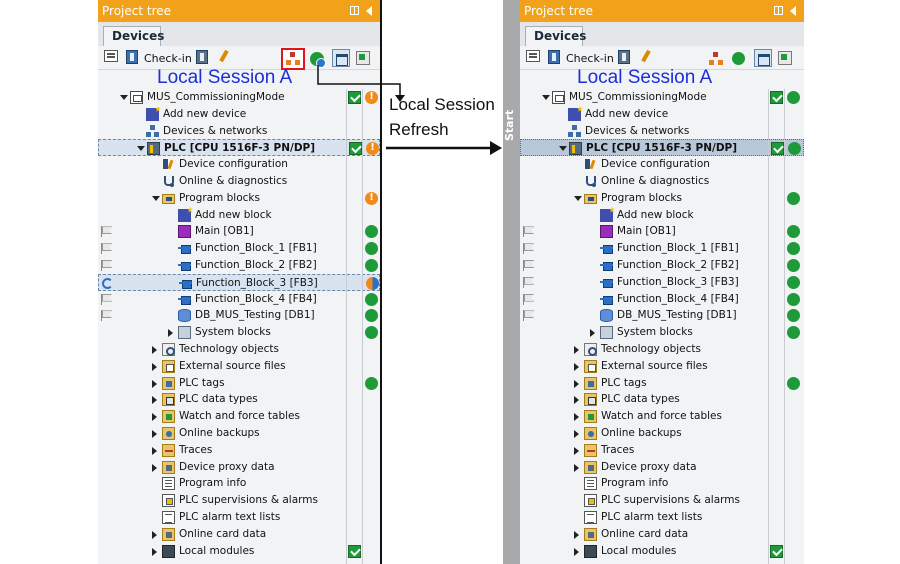  I want to click on monitor-toggle-button, so click(763, 58).